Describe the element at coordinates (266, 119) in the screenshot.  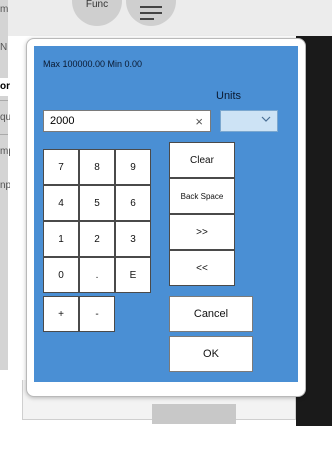
I see `chevron-down-icon` at that location.